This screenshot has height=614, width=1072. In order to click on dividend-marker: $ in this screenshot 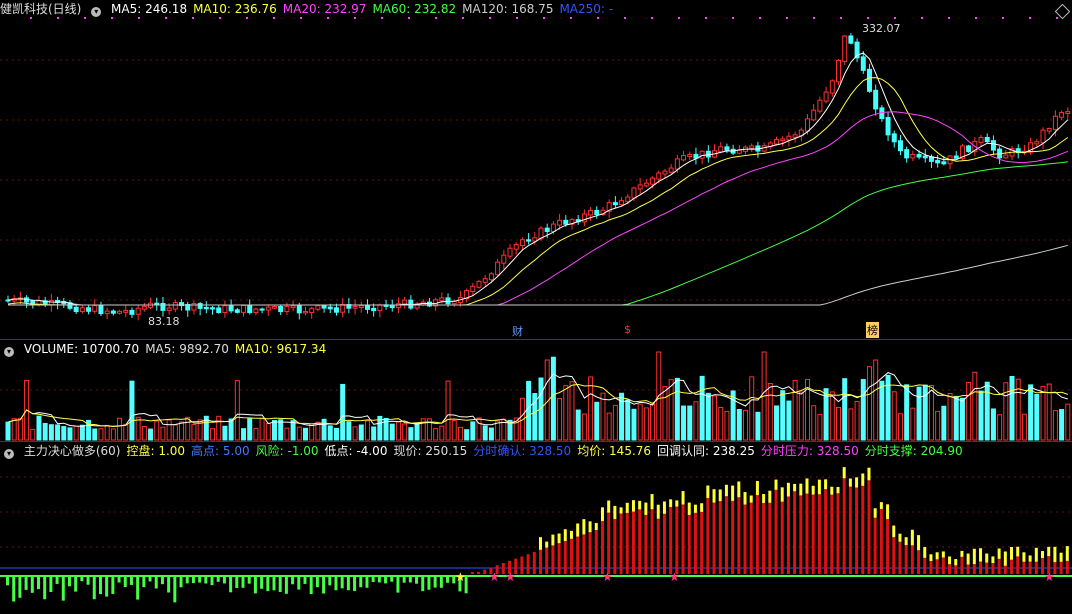, I will do `click(627, 329)`.